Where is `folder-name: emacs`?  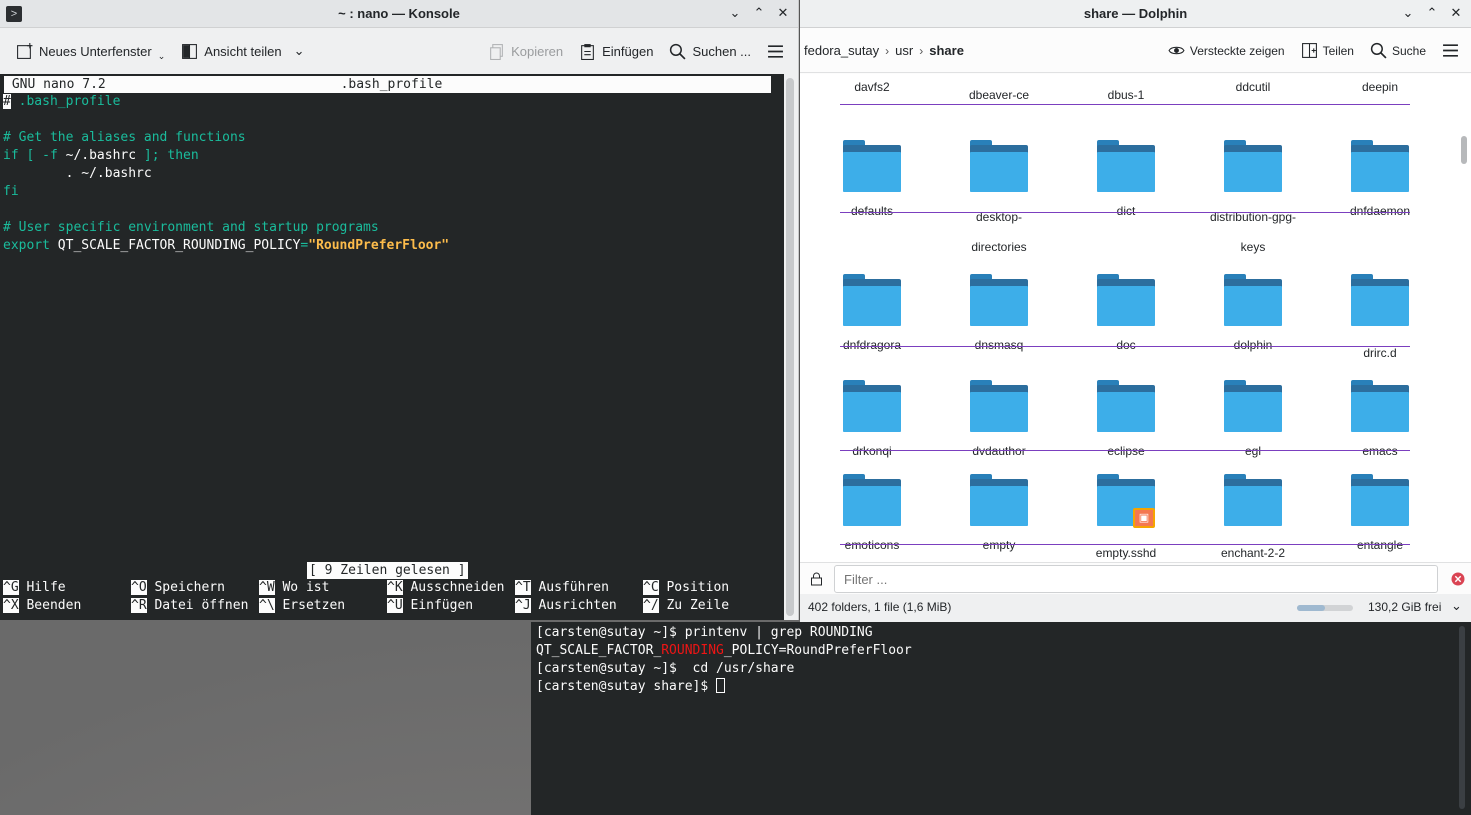
folder-name: emacs is located at coordinates (1380, 451).